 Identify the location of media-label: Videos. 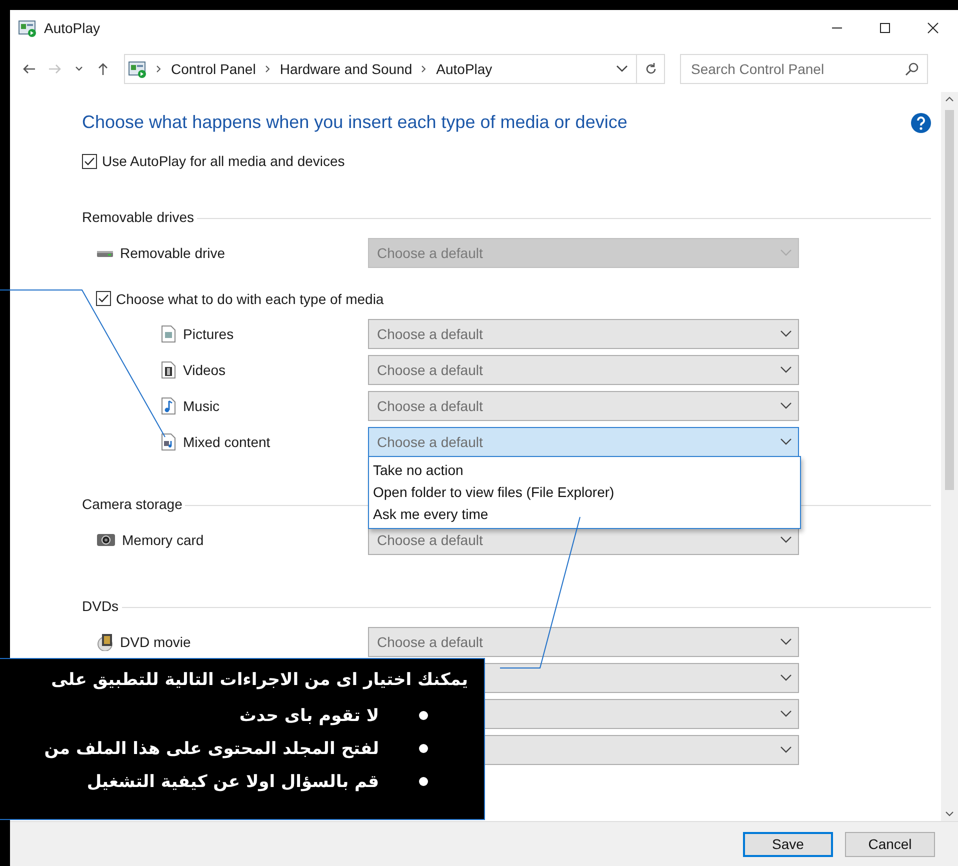
(204, 370).